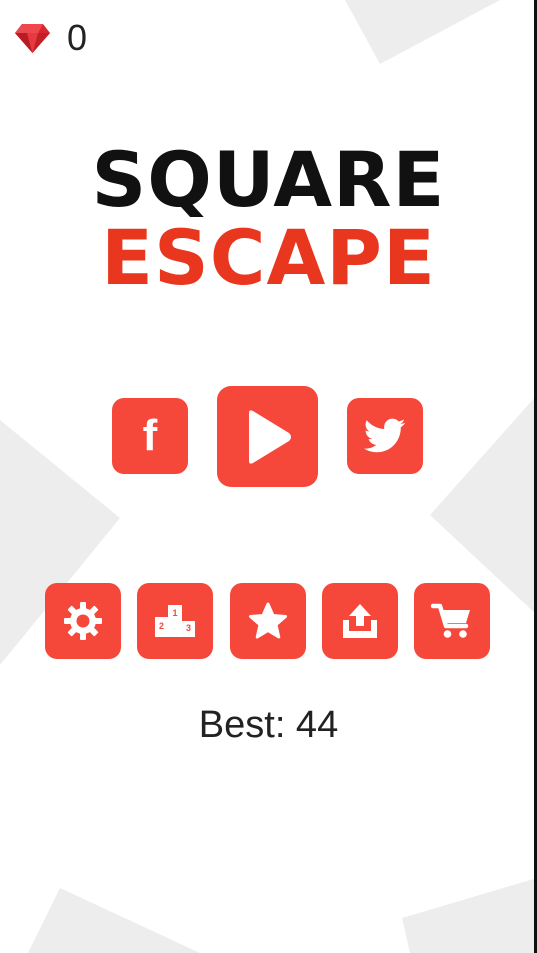 The height and width of the screenshot is (953, 537). I want to click on twitter-icon, so click(385, 435).